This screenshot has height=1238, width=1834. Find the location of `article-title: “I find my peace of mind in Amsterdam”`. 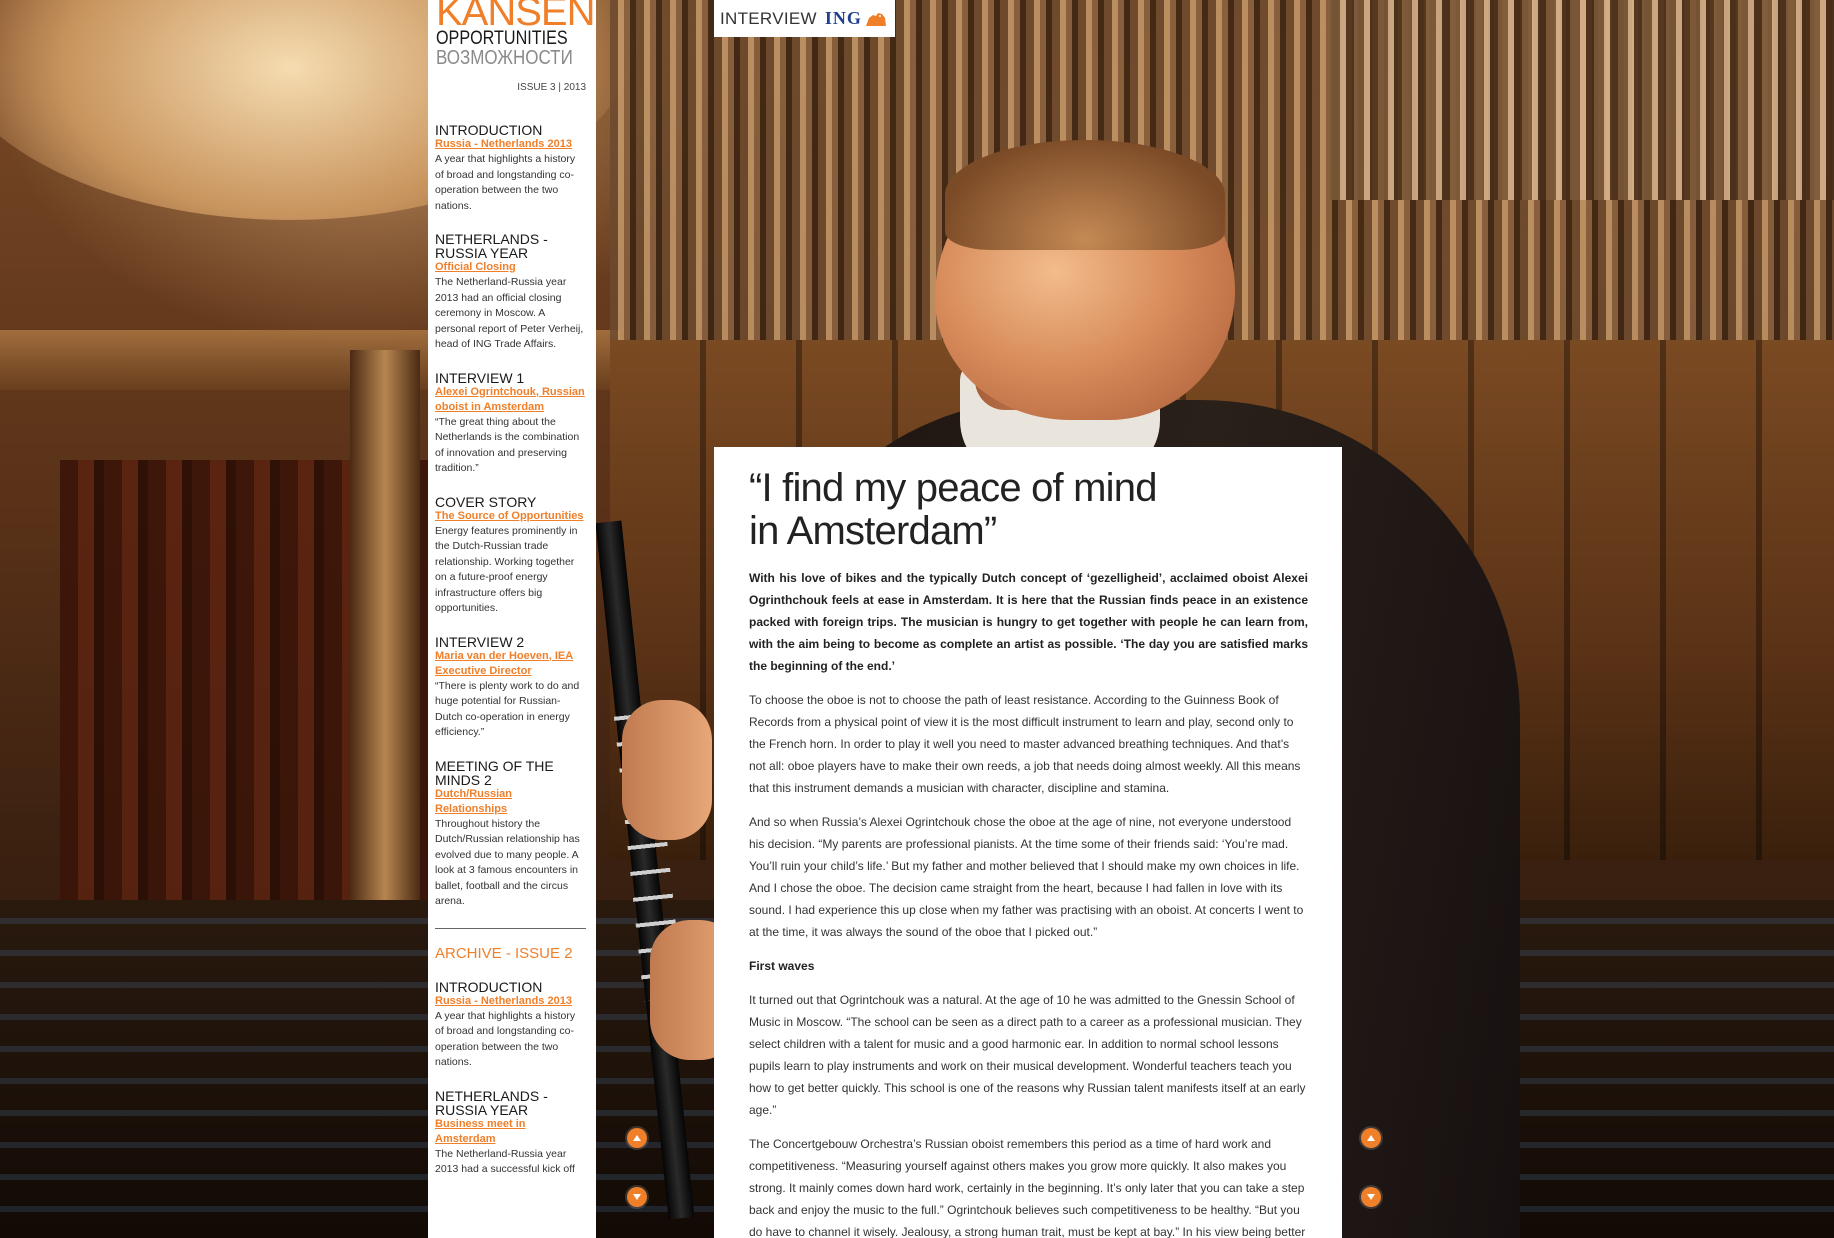

article-title: “I find my peace of mind in Amsterdam” is located at coordinates (1028, 510).